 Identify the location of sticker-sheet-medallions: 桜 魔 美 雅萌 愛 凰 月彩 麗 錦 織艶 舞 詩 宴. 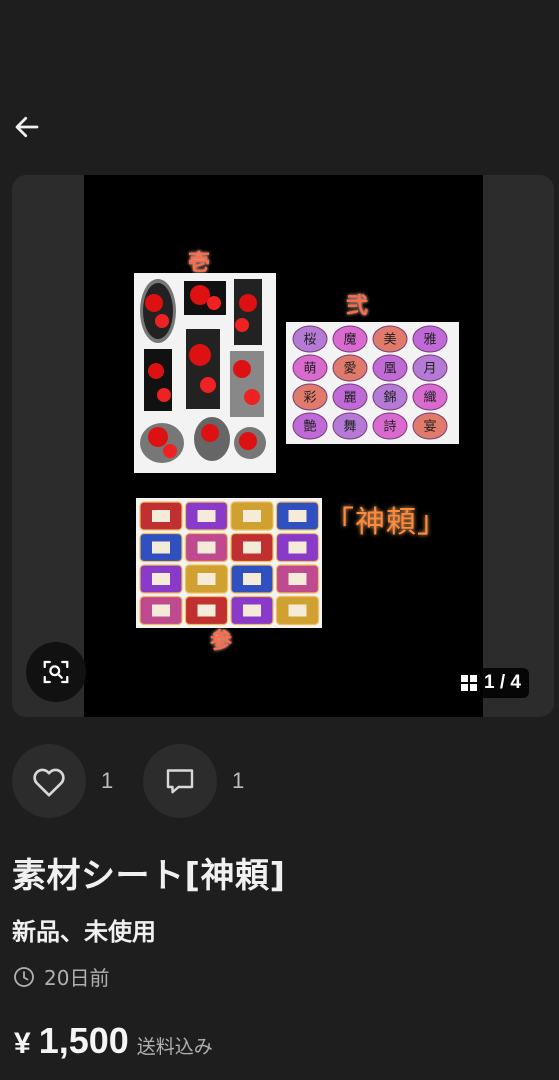
(372, 383).